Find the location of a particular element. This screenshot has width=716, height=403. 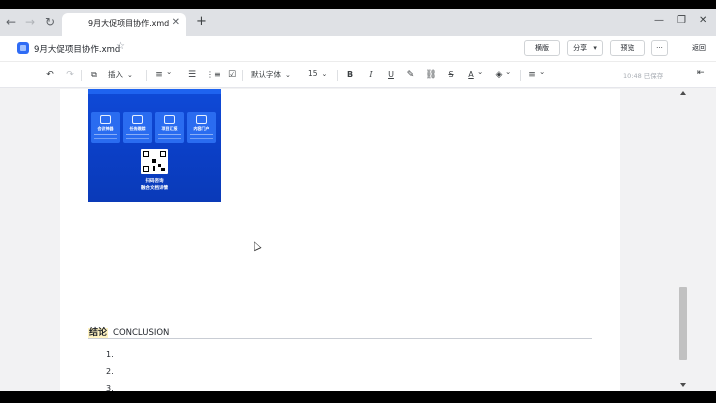

window-close-icon: ✕ is located at coordinates (703, 21).